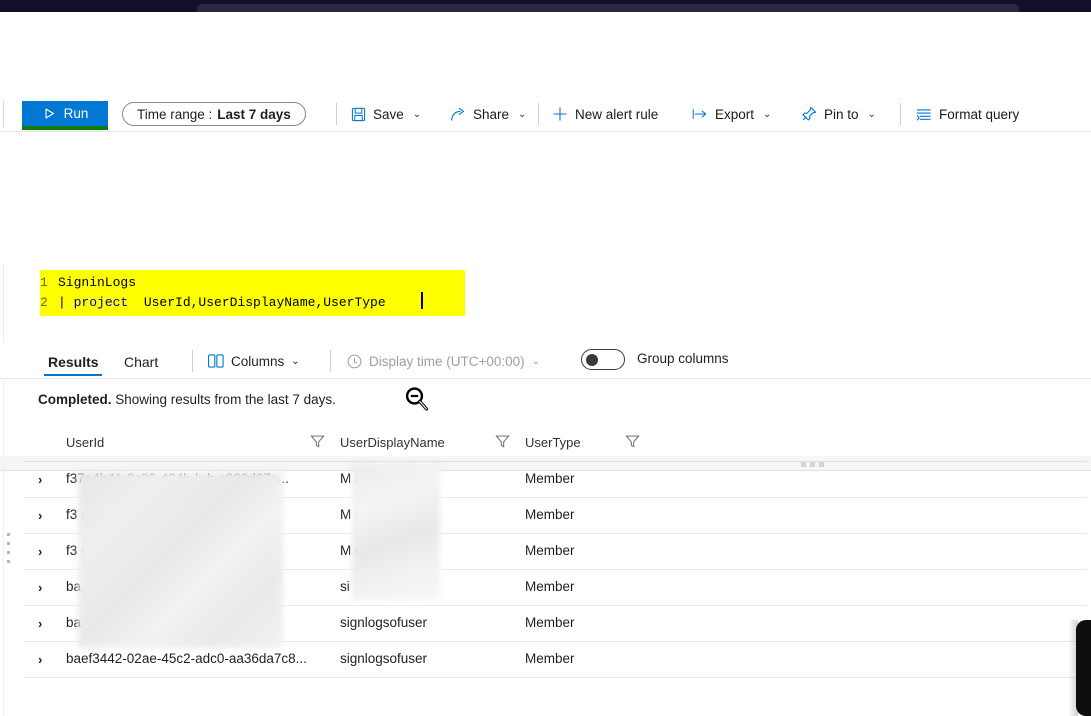 The image size is (1091, 716). What do you see at coordinates (422, 300) in the screenshot?
I see `text-caret` at bounding box center [422, 300].